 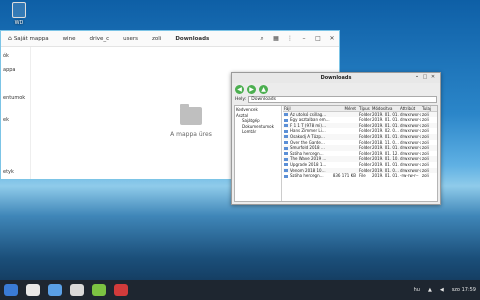 I want to click on usb-drive-icon, so click(x=19, y=10).